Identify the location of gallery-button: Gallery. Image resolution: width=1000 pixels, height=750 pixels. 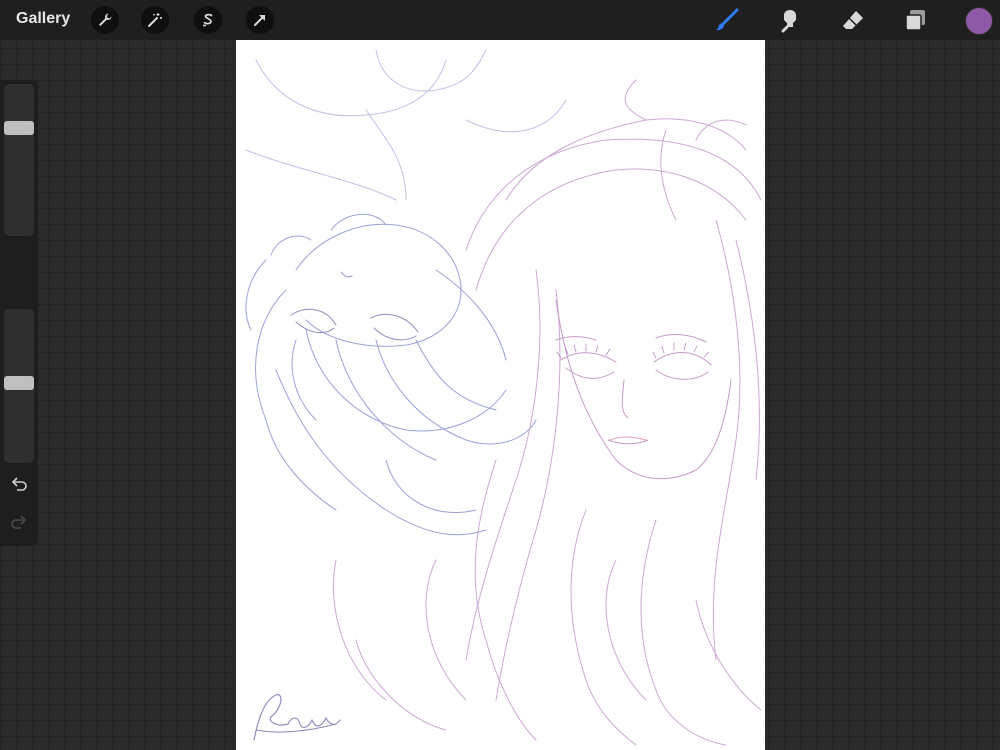
(43, 19).